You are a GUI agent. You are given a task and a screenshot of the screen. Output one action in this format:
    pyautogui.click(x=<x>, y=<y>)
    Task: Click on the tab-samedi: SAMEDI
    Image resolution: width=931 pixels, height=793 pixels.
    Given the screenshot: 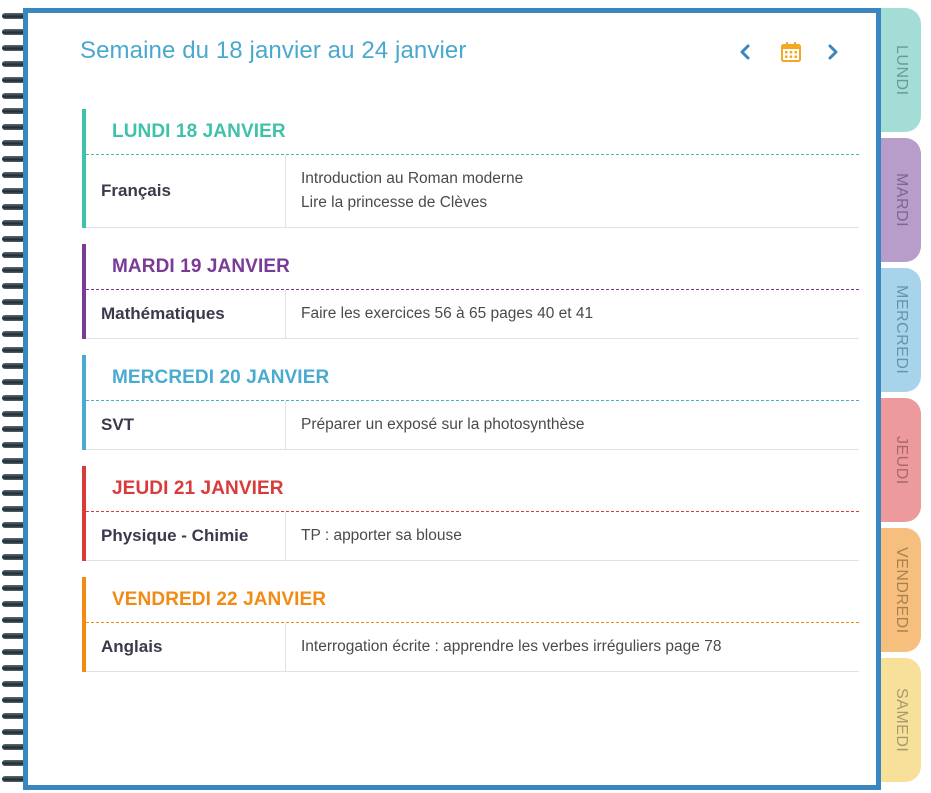 What is the action you would take?
    pyautogui.click(x=901, y=720)
    